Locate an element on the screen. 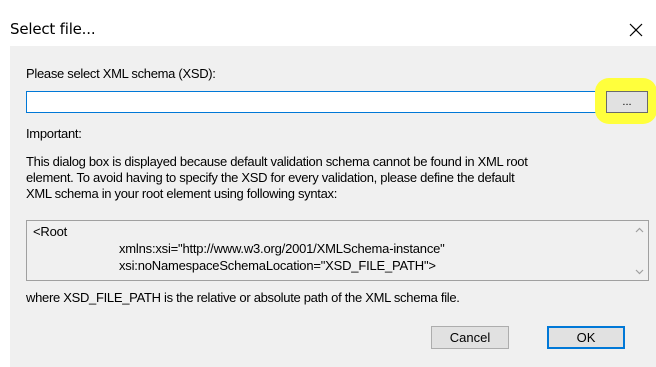  chevron-down-icon is located at coordinates (639, 272).